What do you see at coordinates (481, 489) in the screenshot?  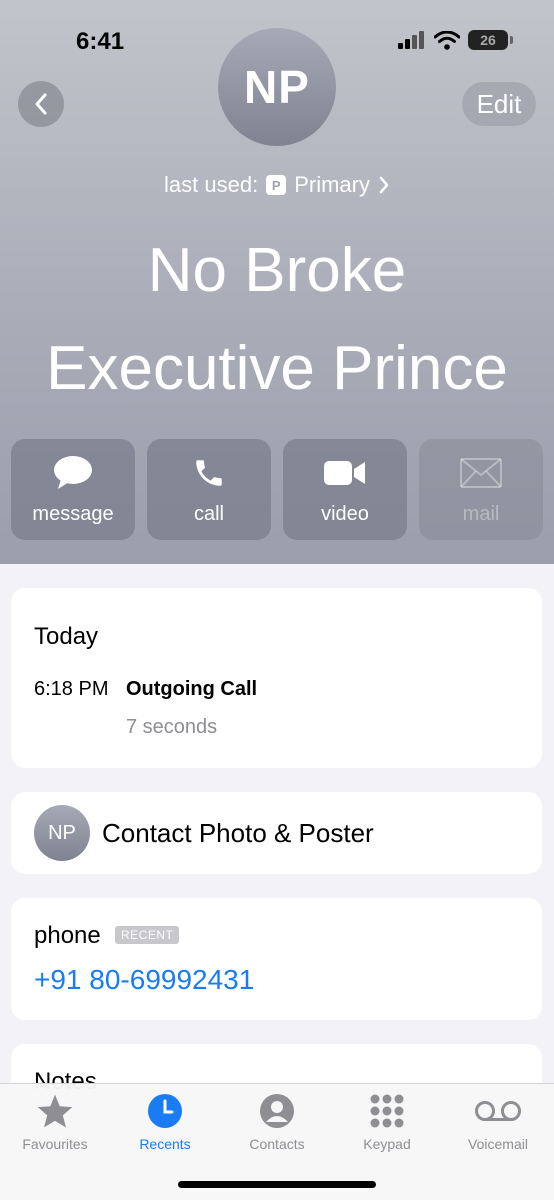 I see `mail-button: mail` at bounding box center [481, 489].